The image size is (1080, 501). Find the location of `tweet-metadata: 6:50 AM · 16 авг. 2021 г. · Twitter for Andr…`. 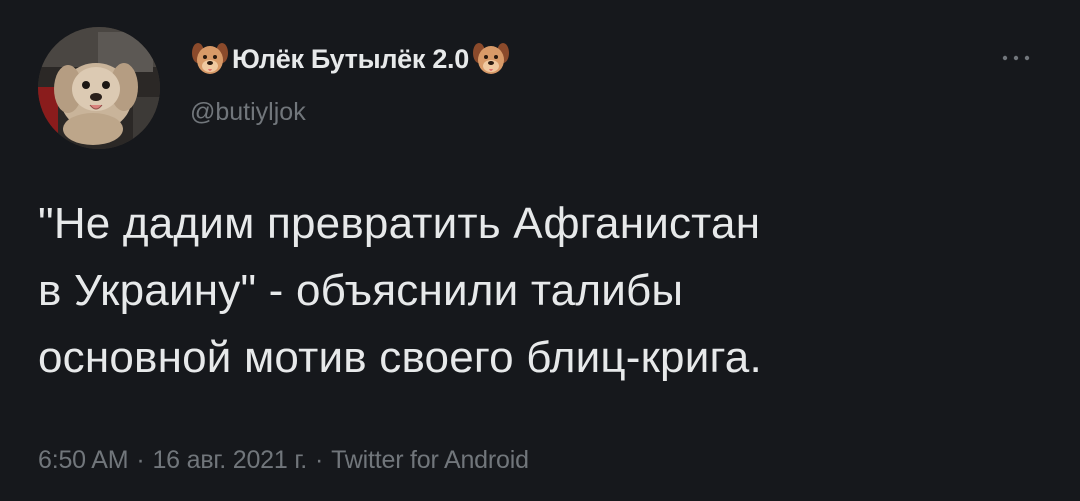

tweet-metadata: 6:50 AM · 16 авг. 2021 г. · Twitter for Andr… is located at coordinates (283, 460).